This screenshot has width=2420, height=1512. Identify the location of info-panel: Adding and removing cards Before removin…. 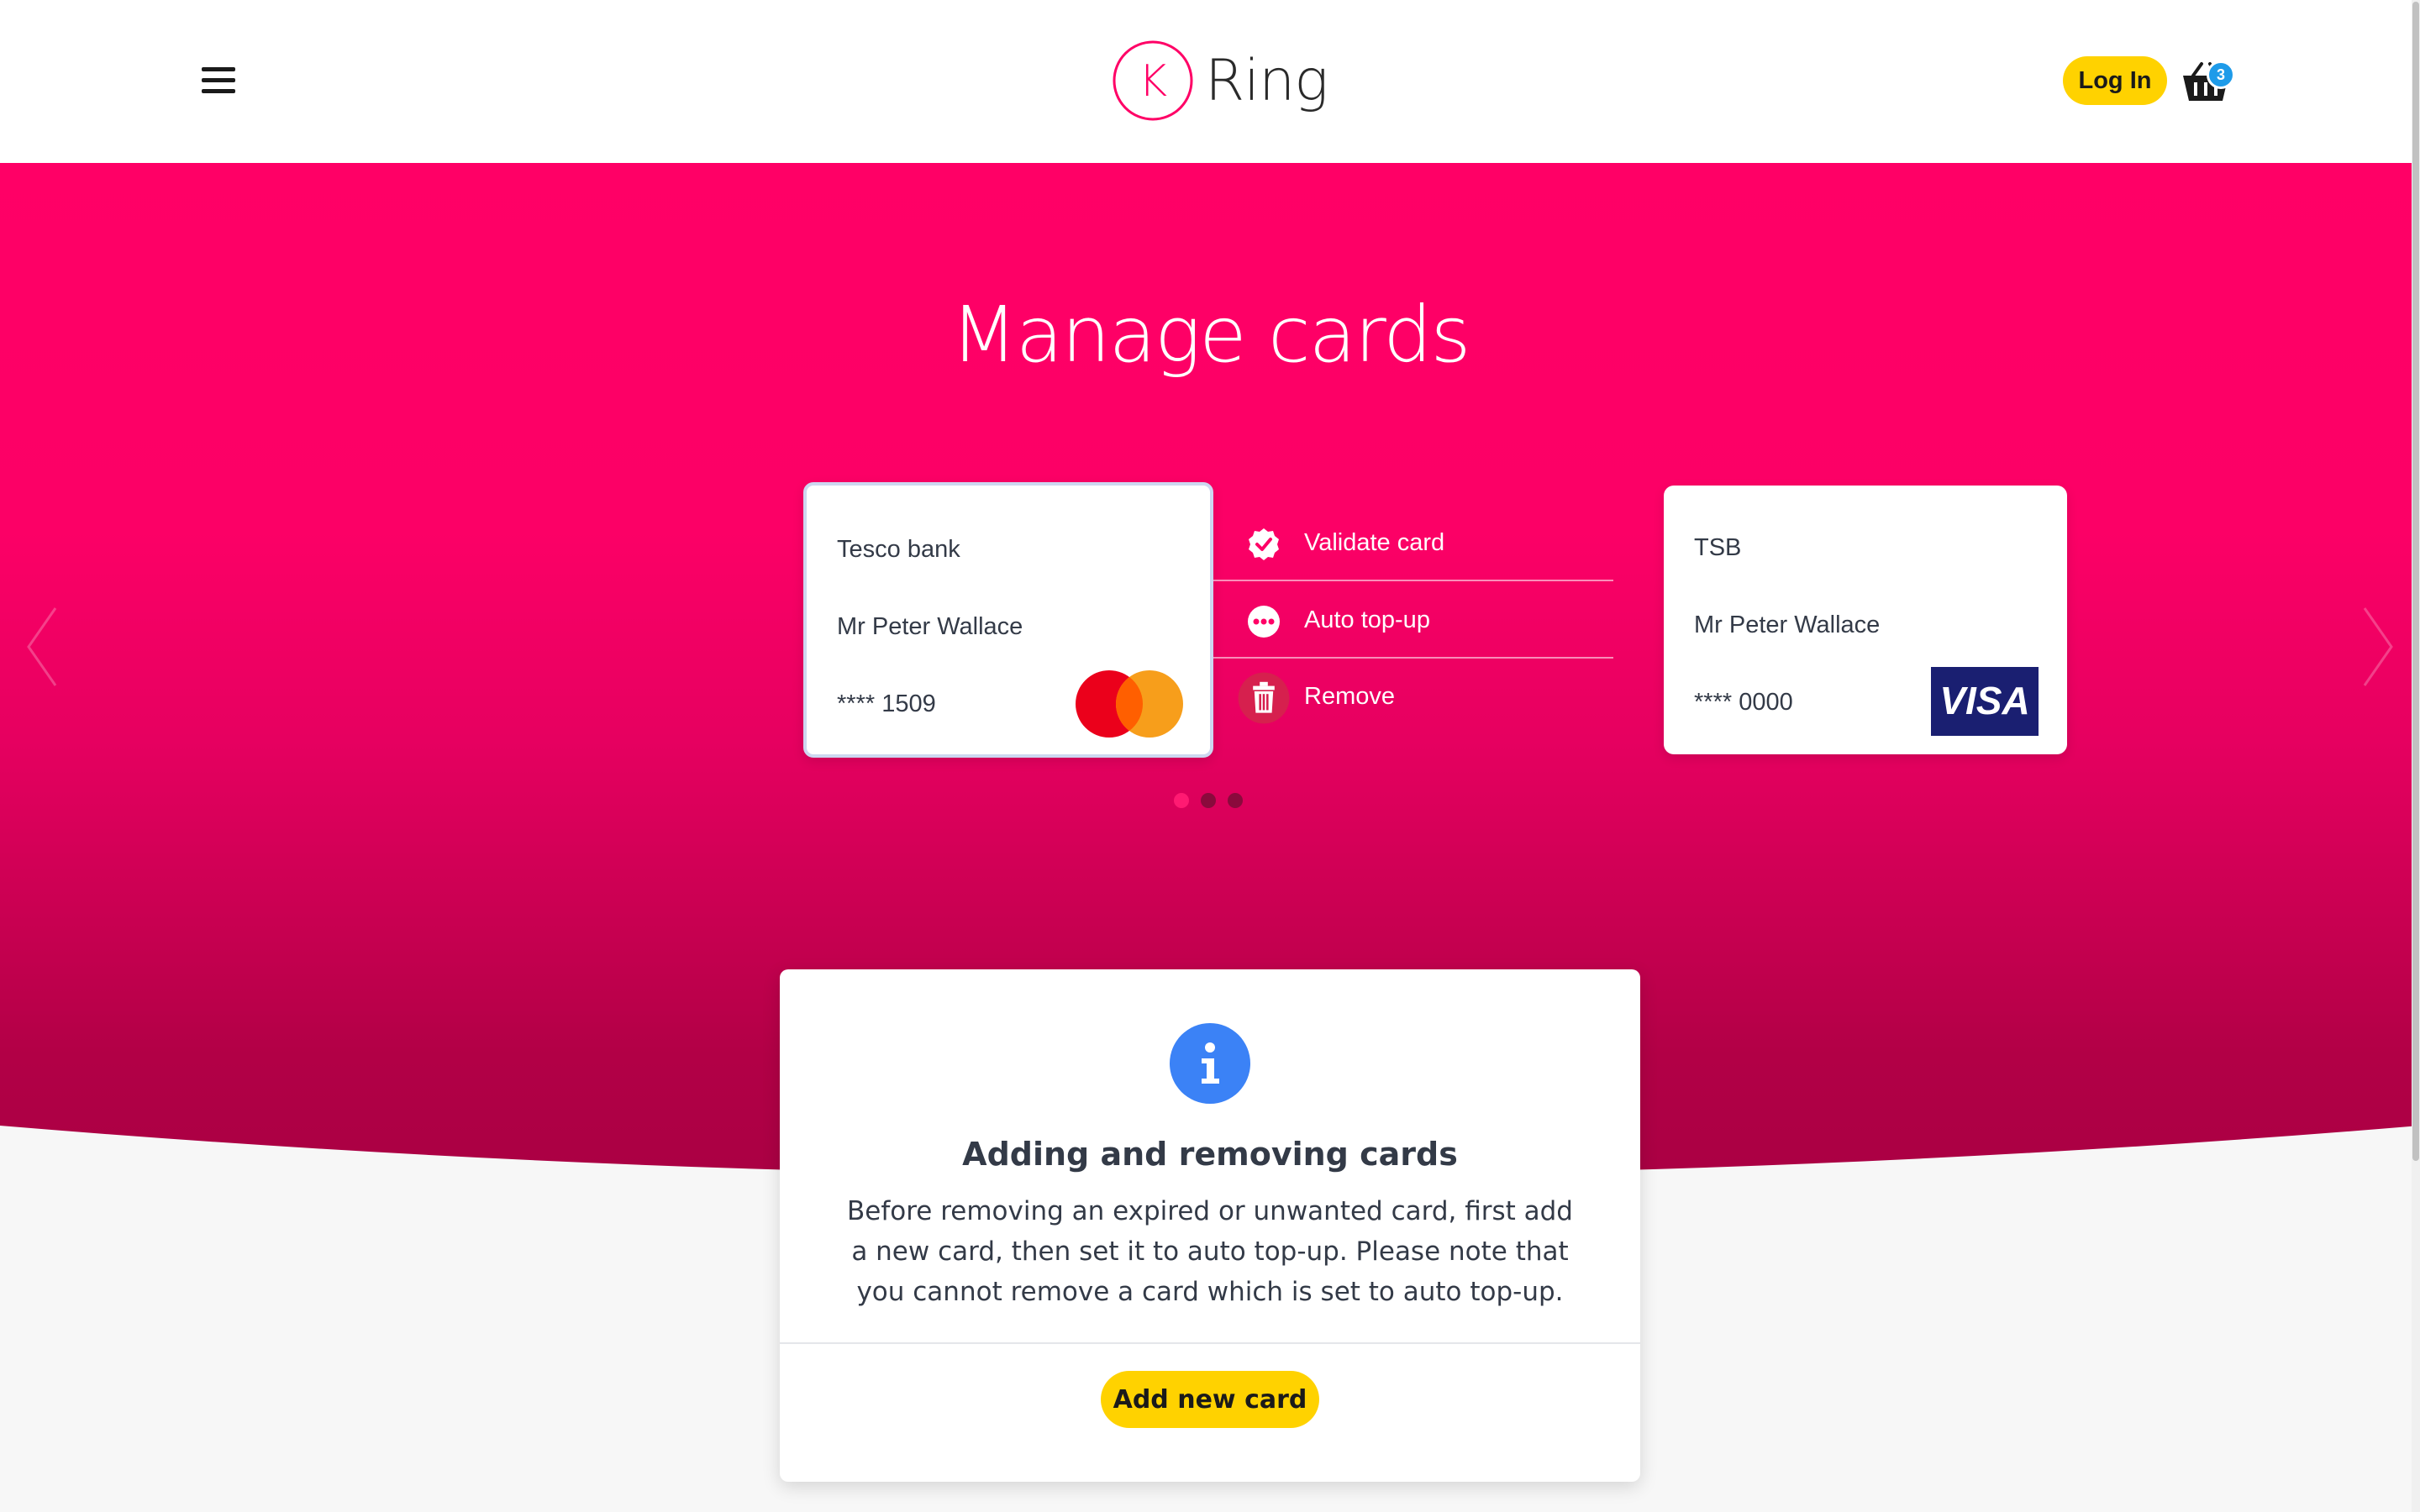
(1210, 1225).